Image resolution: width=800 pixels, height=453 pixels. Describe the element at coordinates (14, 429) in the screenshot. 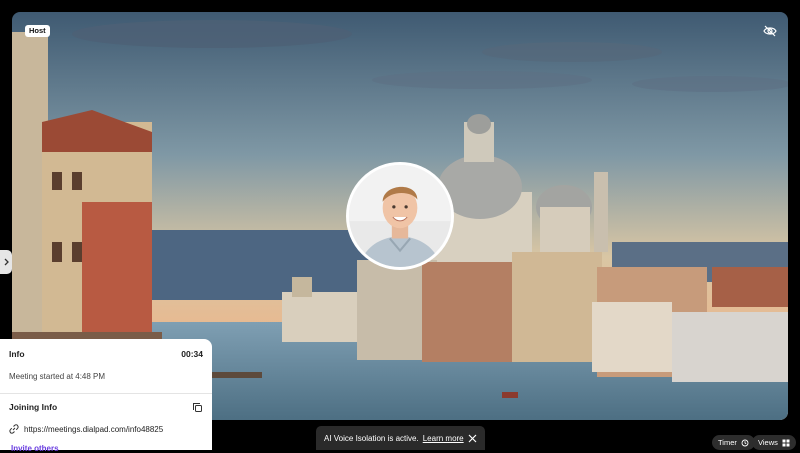

I see `link-icon` at that location.